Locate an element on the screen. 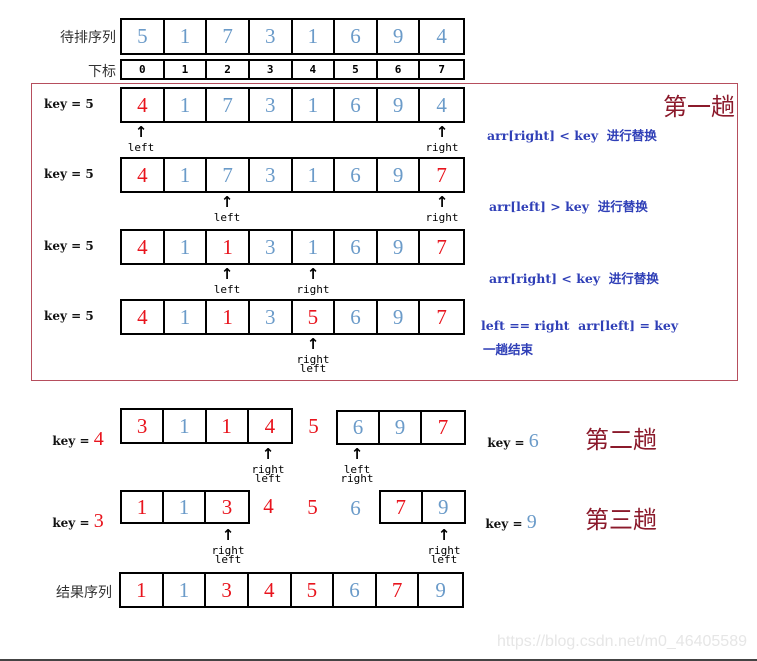 The width and height of the screenshot is (757, 661). pass3-right-arrow-icon: ↑ is located at coordinates (444, 535).